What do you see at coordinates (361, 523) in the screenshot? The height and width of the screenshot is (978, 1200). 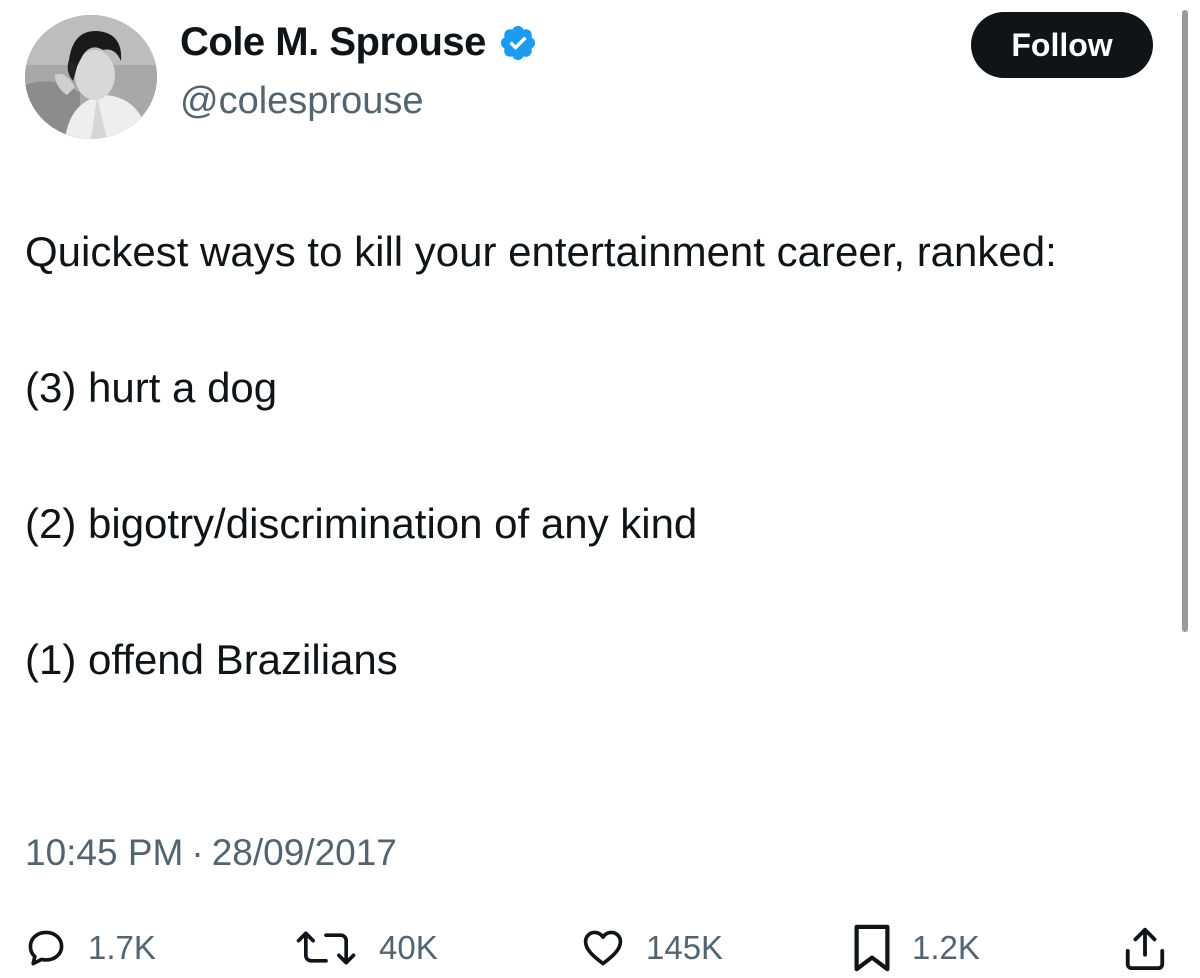 I see `tweet-line-rank-2: (2) bigotry/discrimination of any kind` at bounding box center [361, 523].